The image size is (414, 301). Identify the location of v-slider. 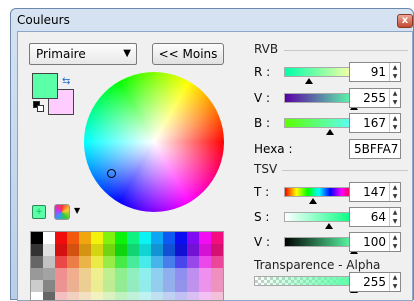
(319, 242).